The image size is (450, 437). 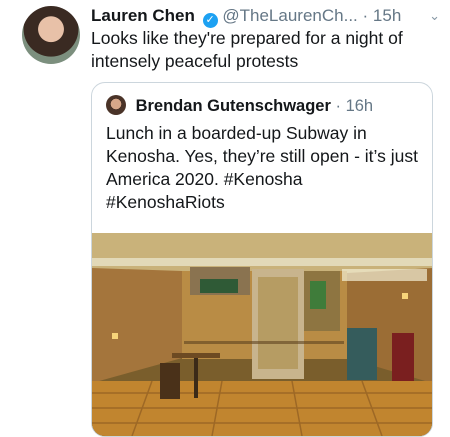 What do you see at coordinates (51, 35) in the screenshot?
I see `author-avatar` at bounding box center [51, 35].